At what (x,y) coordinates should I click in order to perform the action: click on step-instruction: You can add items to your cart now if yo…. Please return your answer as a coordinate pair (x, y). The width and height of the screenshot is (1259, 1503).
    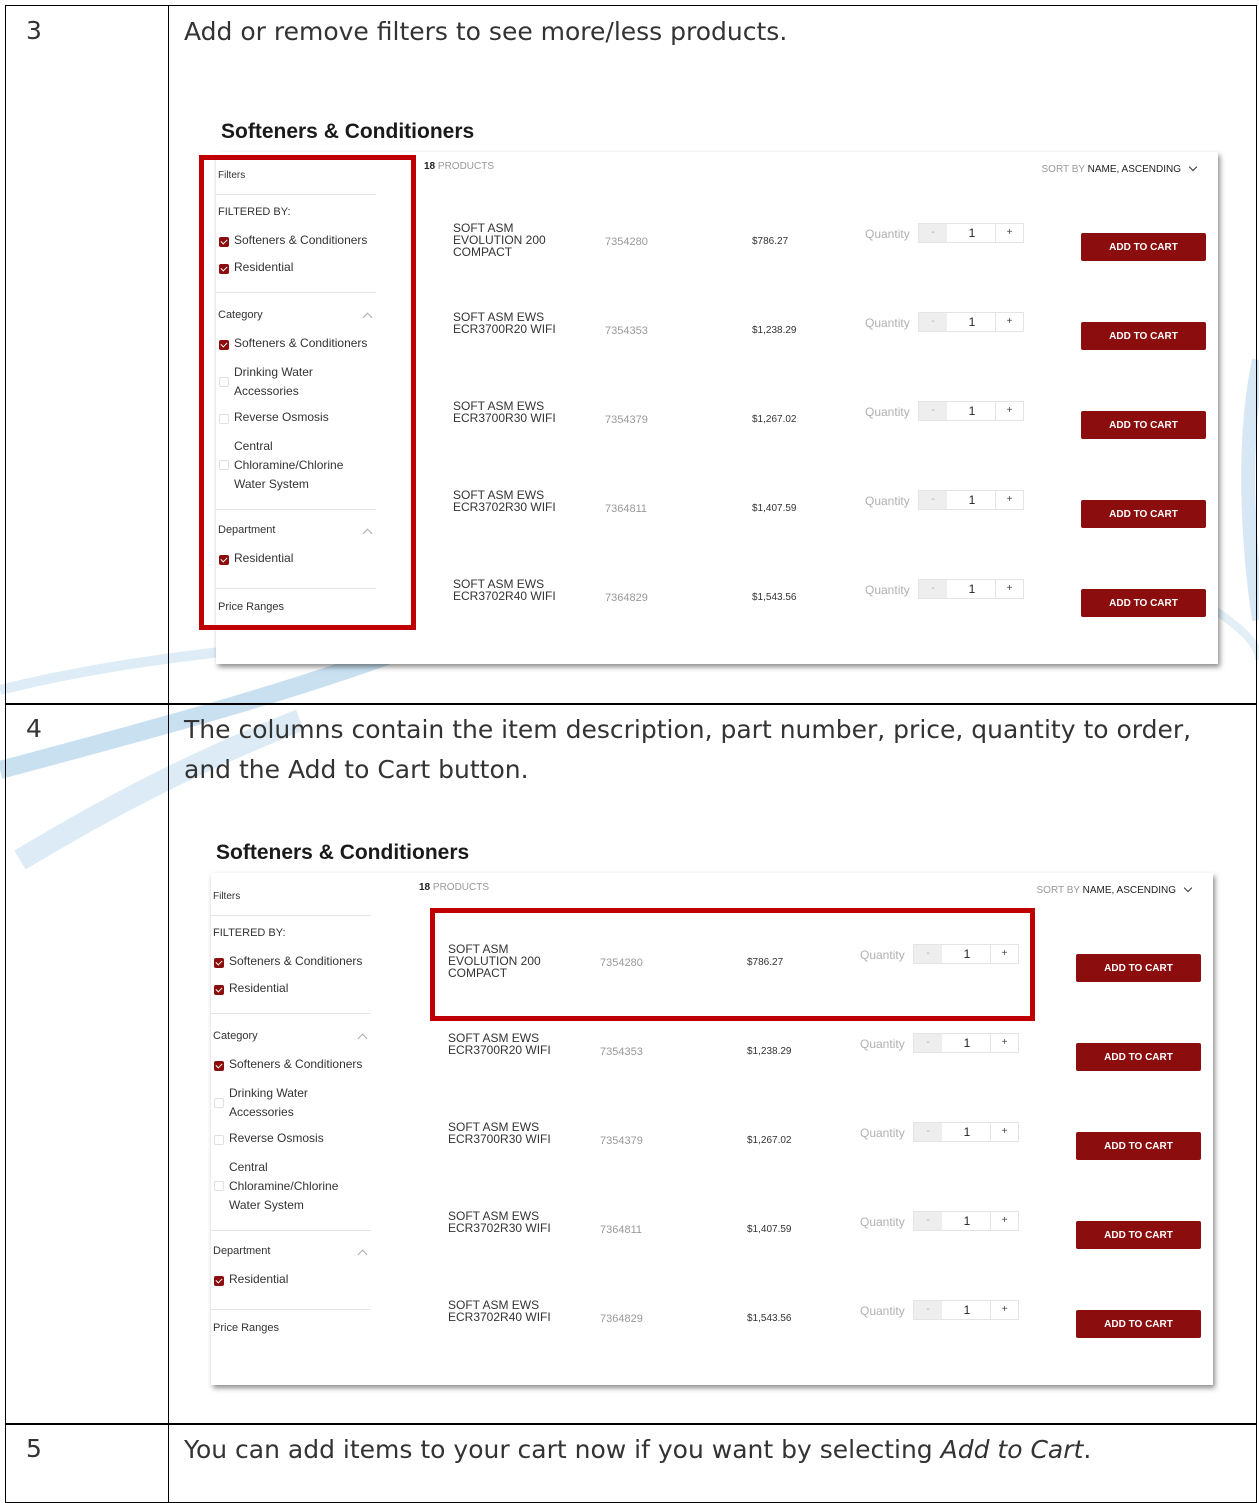
    Looking at the image, I should click on (638, 1449).